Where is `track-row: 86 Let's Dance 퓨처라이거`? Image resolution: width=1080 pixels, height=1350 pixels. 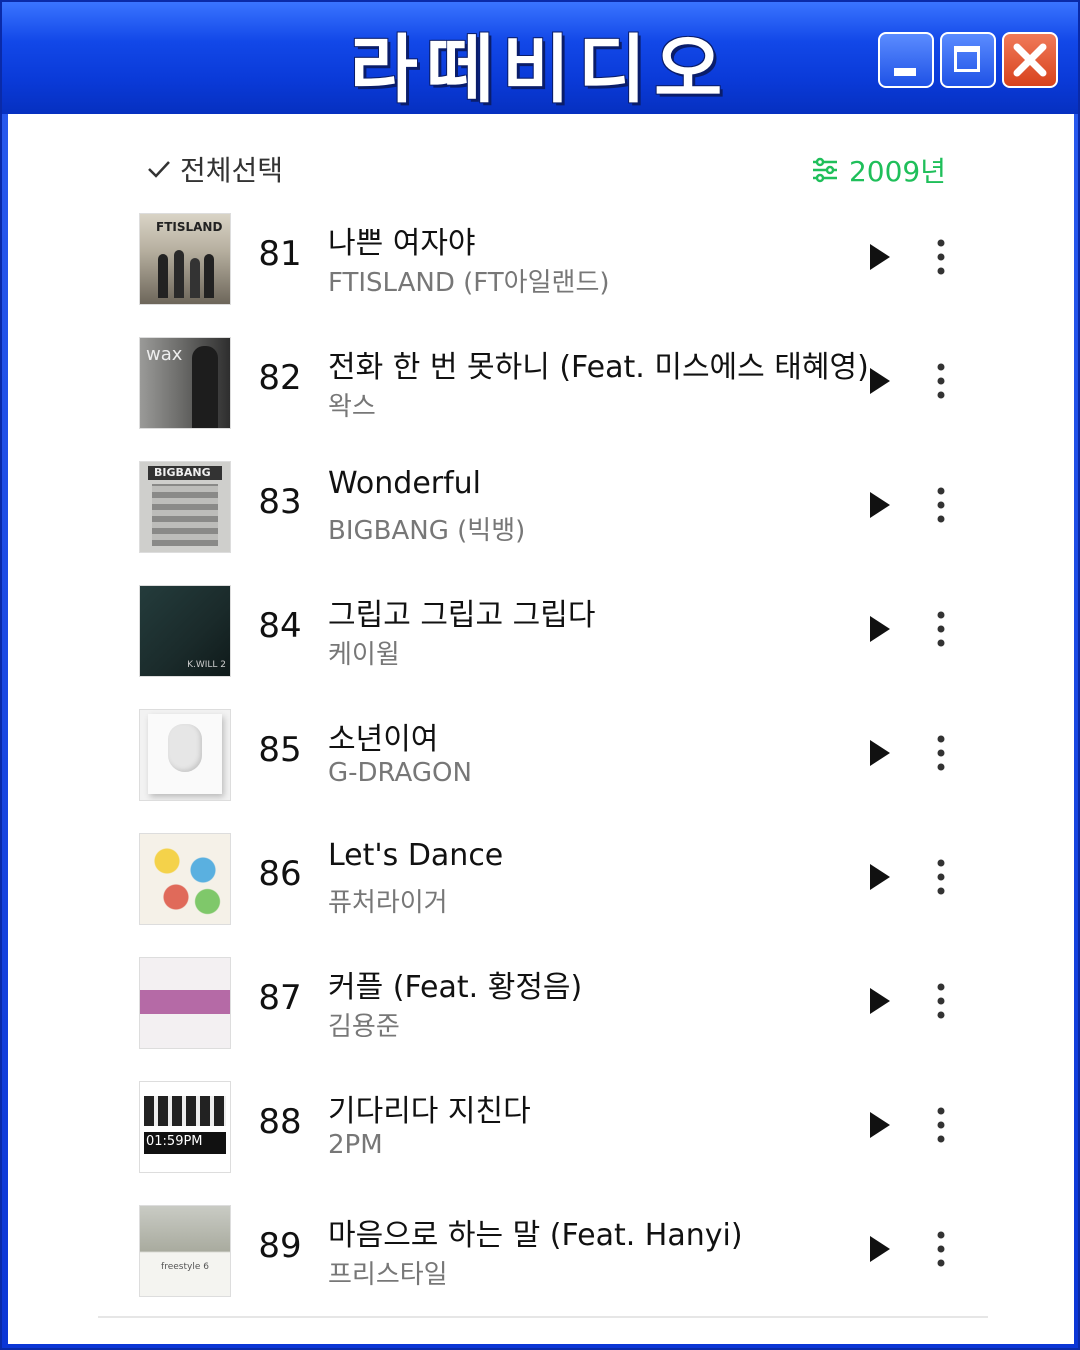 track-row: 86 Let's Dance 퓨처라이거 is located at coordinates (550, 880).